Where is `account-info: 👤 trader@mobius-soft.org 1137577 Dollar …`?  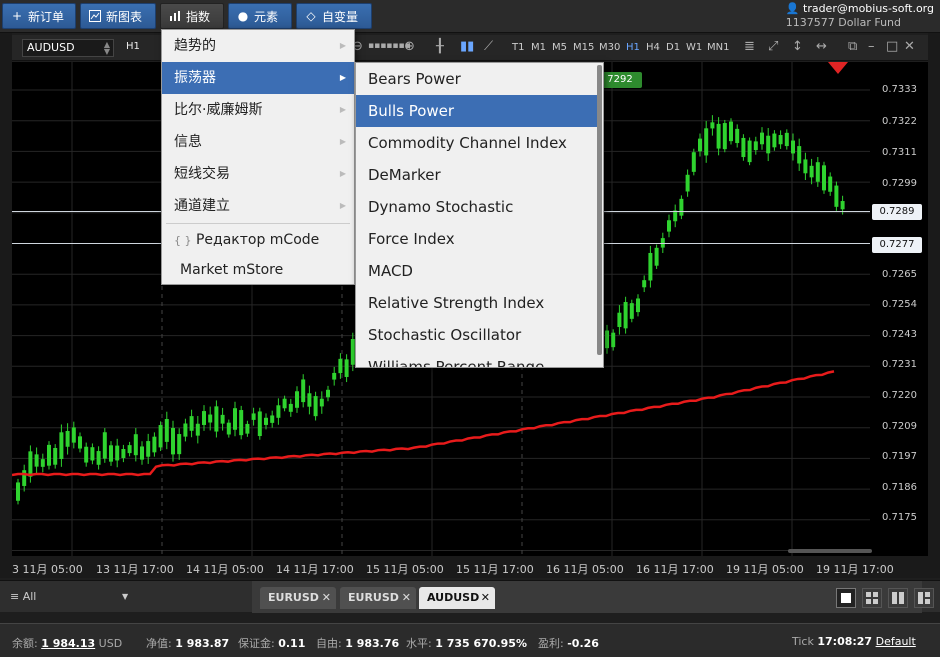
account-info: 👤 trader@mobius-soft.org 1137577 Dollar … is located at coordinates (860, 16).